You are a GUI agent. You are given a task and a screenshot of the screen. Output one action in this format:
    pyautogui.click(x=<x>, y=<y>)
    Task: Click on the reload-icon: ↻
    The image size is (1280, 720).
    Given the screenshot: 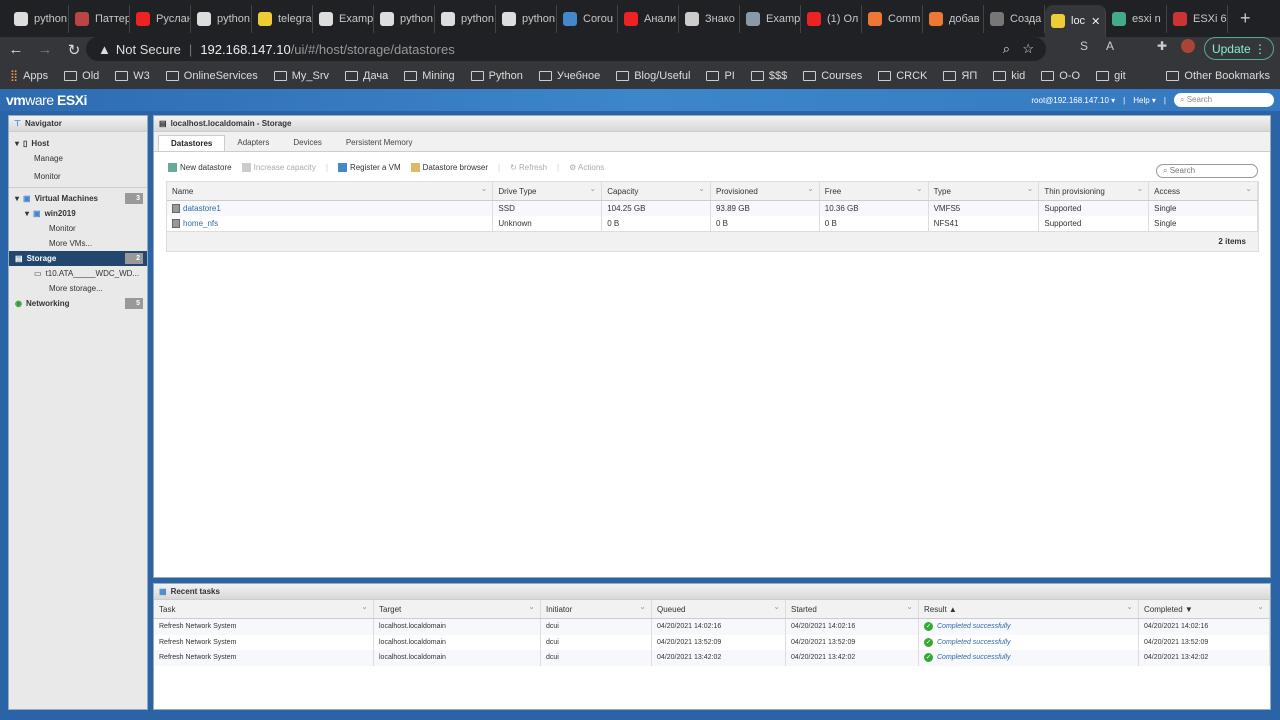 What is the action you would take?
    pyautogui.click(x=74, y=50)
    